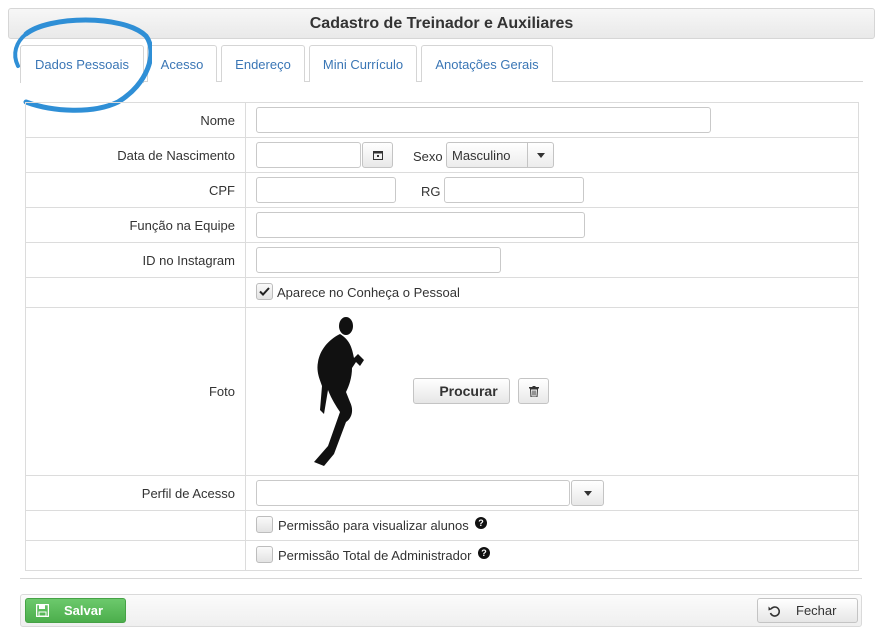  Describe the element at coordinates (135, 493) in the screenshot. I see `perfil-label: Perfil de Acesso` at that location.